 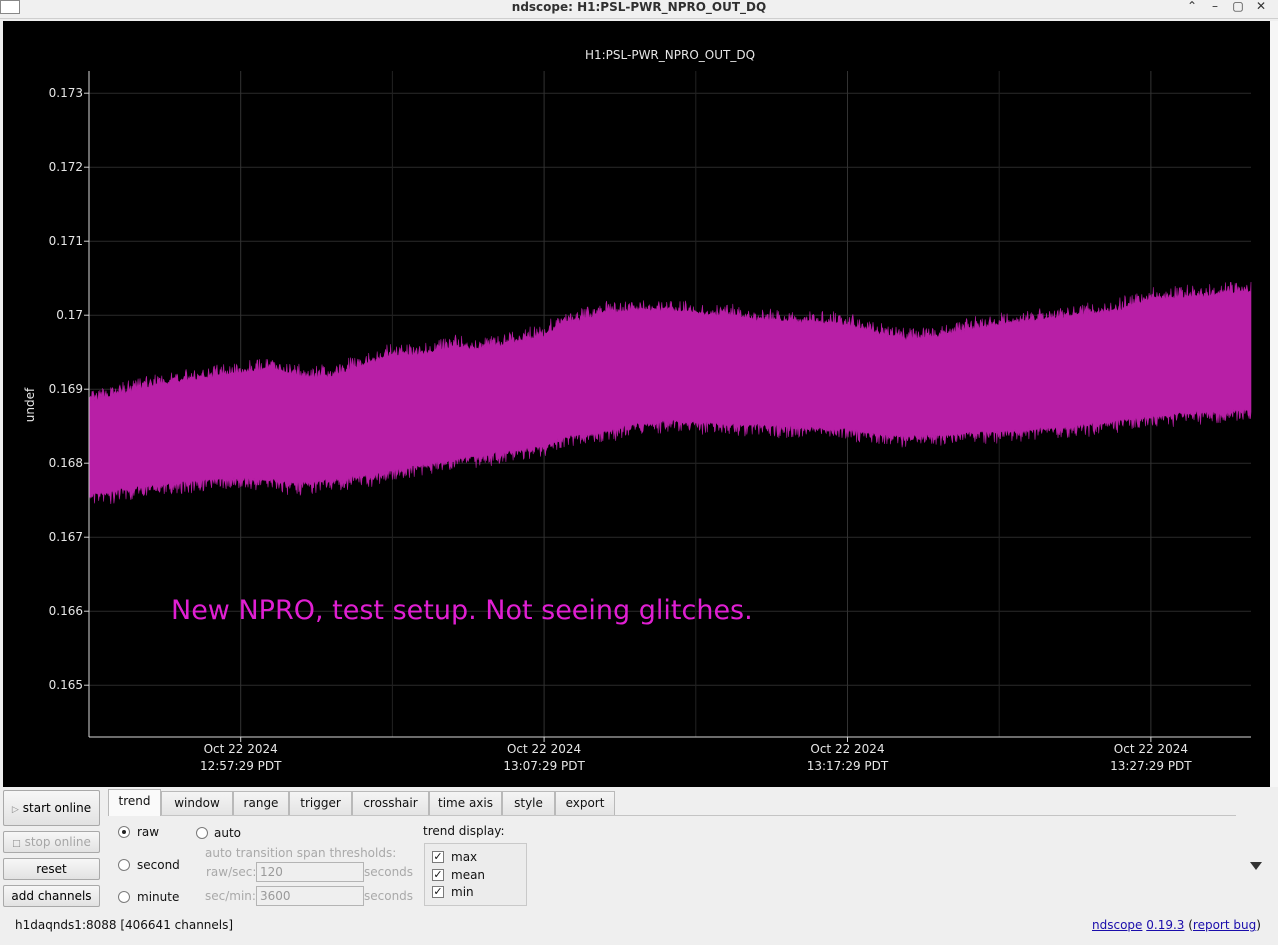 What do you see at coordinates (1224, 925) in the screenshot?
I see `report-bug-link: report bug` at bounding box center [1224, 925].